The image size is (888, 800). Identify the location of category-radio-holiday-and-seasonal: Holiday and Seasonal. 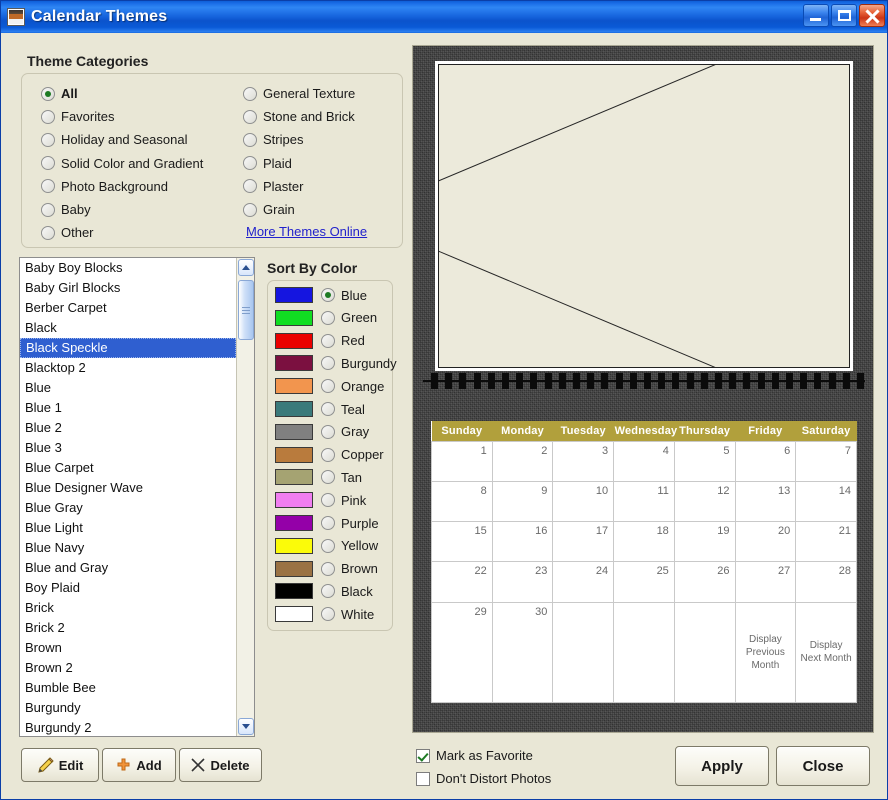
(114, 139).